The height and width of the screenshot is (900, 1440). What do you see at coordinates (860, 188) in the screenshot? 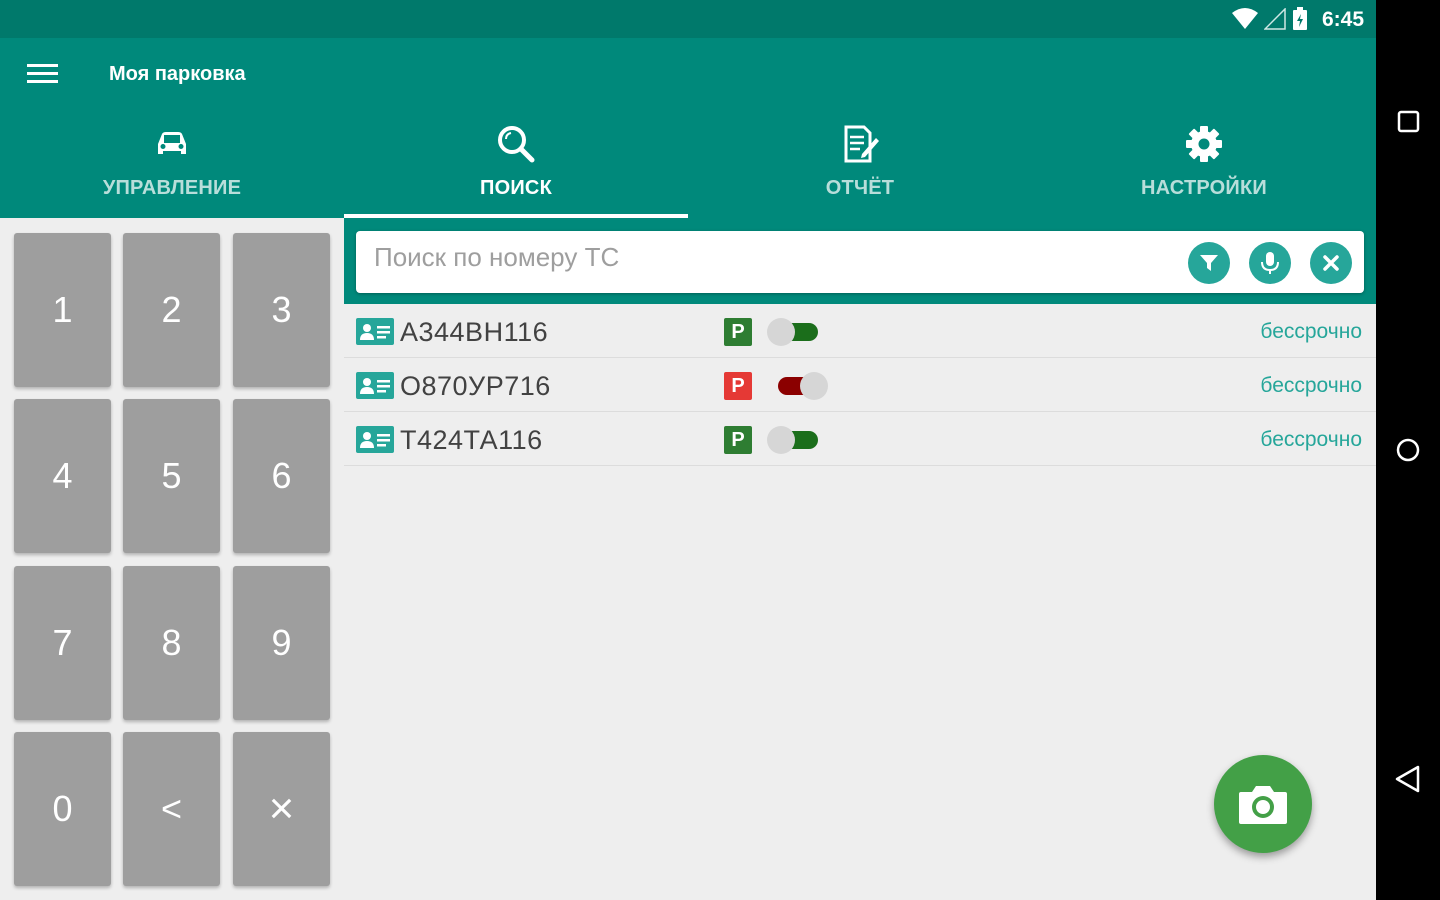
I see `tab-label: ОТЧЁТ` at bounding box center [860, 188].